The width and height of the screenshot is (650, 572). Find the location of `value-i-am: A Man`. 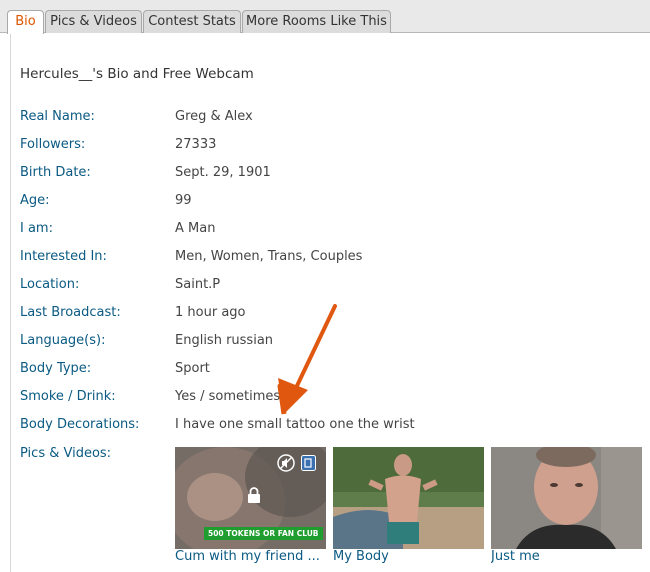

value-i-am: A Man is located at coordinates (195, 228).